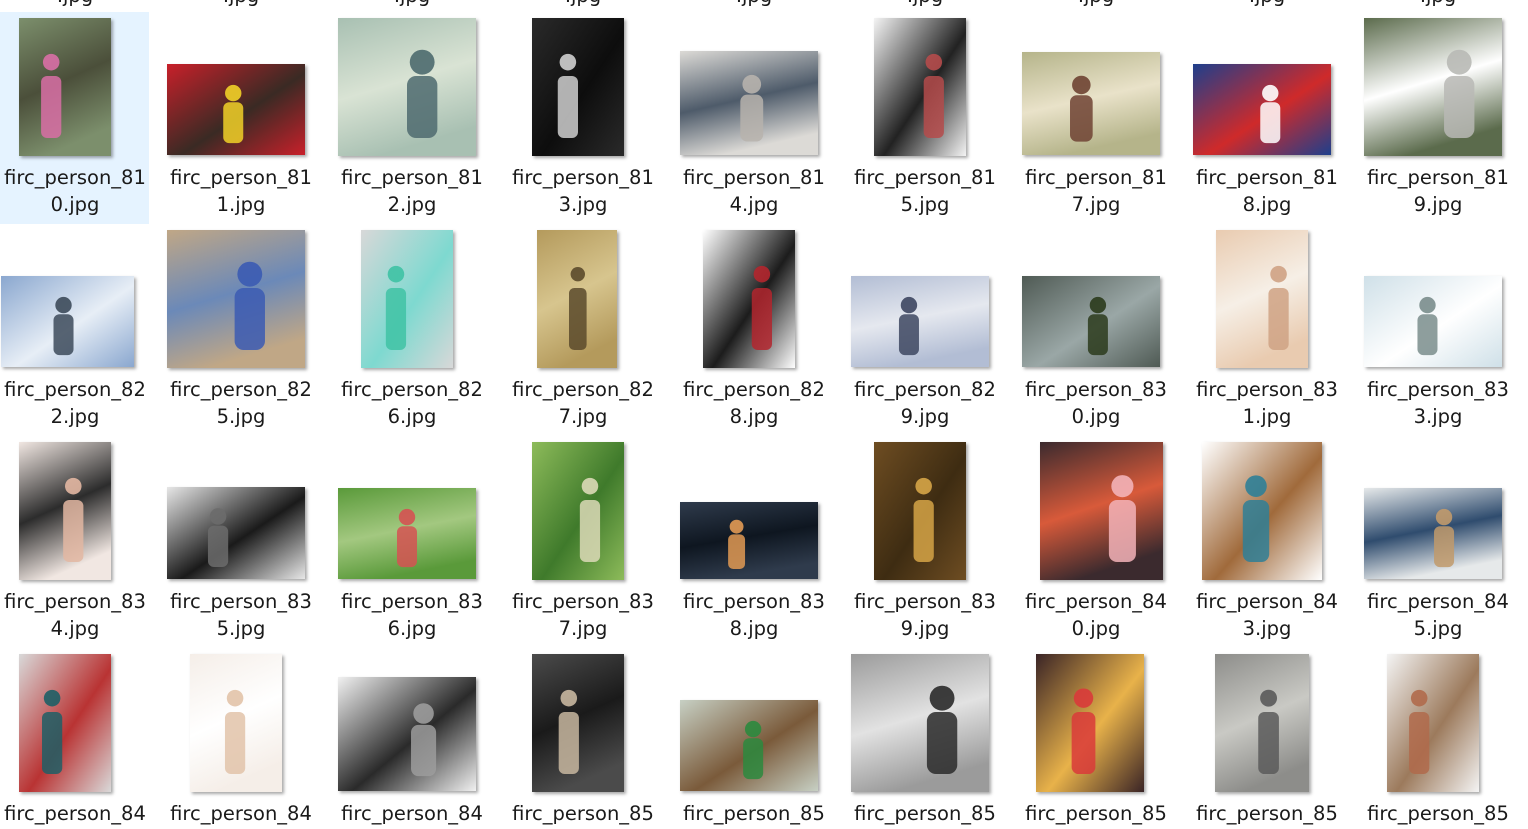 The width and height of the screenshot is (1528, 829). Describe the element at coordinates (925, 416) in the screenshot. I see `file-name-line2: 9.jpg` at that location.